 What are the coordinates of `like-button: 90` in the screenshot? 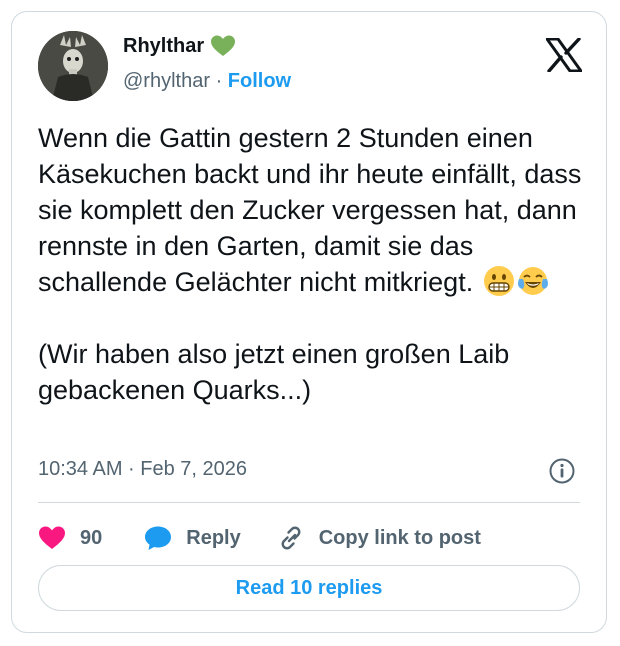 It's located at (70, 538).